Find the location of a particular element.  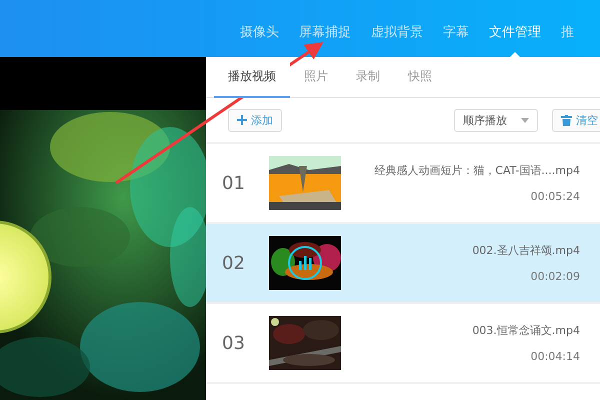

sub-tab: 照片 is located at coordinates (316, 77).